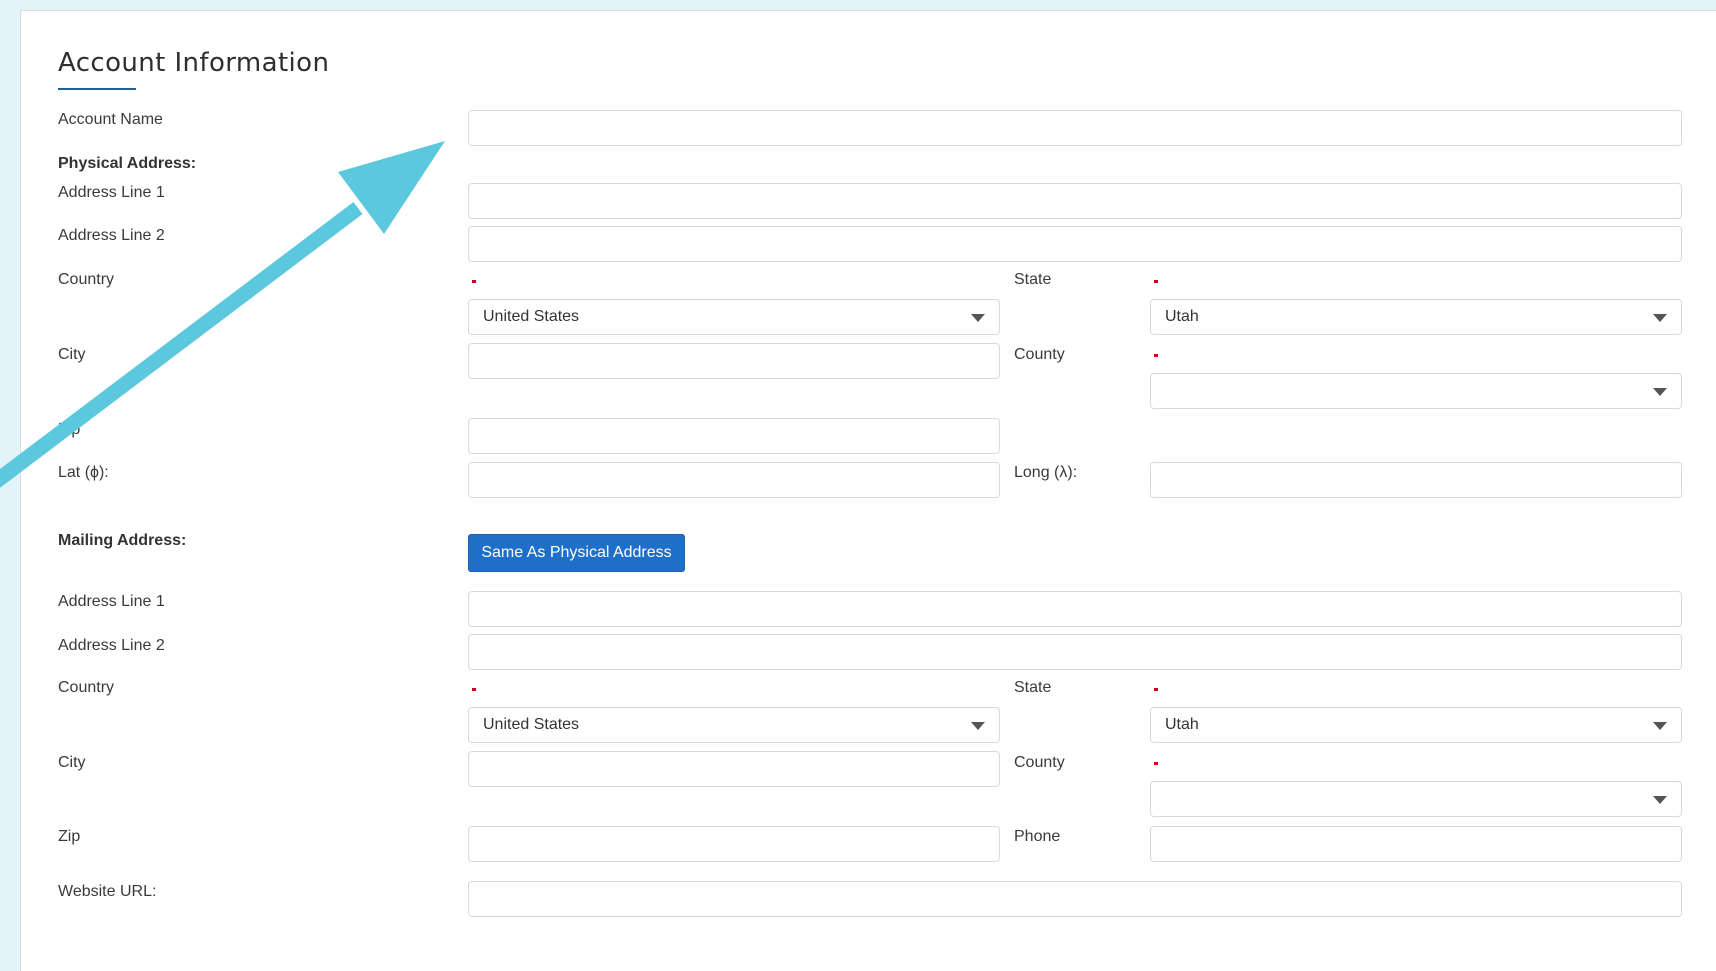 This screenshot has width=1716, height=971. I want to click on arrow-annotation-icon, so click(222, 314).